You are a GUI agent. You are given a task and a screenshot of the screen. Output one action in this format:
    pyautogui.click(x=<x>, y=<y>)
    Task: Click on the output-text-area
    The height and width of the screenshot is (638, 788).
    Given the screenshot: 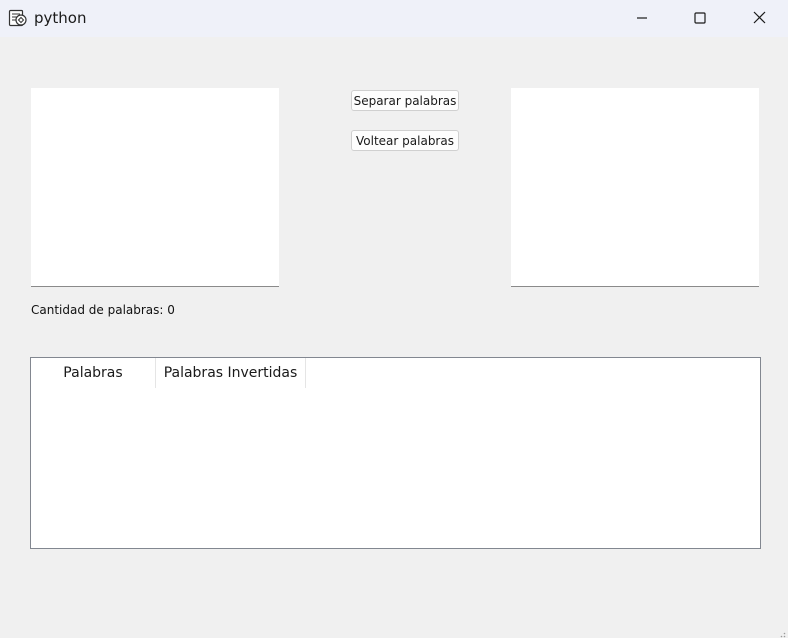 What is the action you would take?
    pyautogui.click(x=635, y=187)
    